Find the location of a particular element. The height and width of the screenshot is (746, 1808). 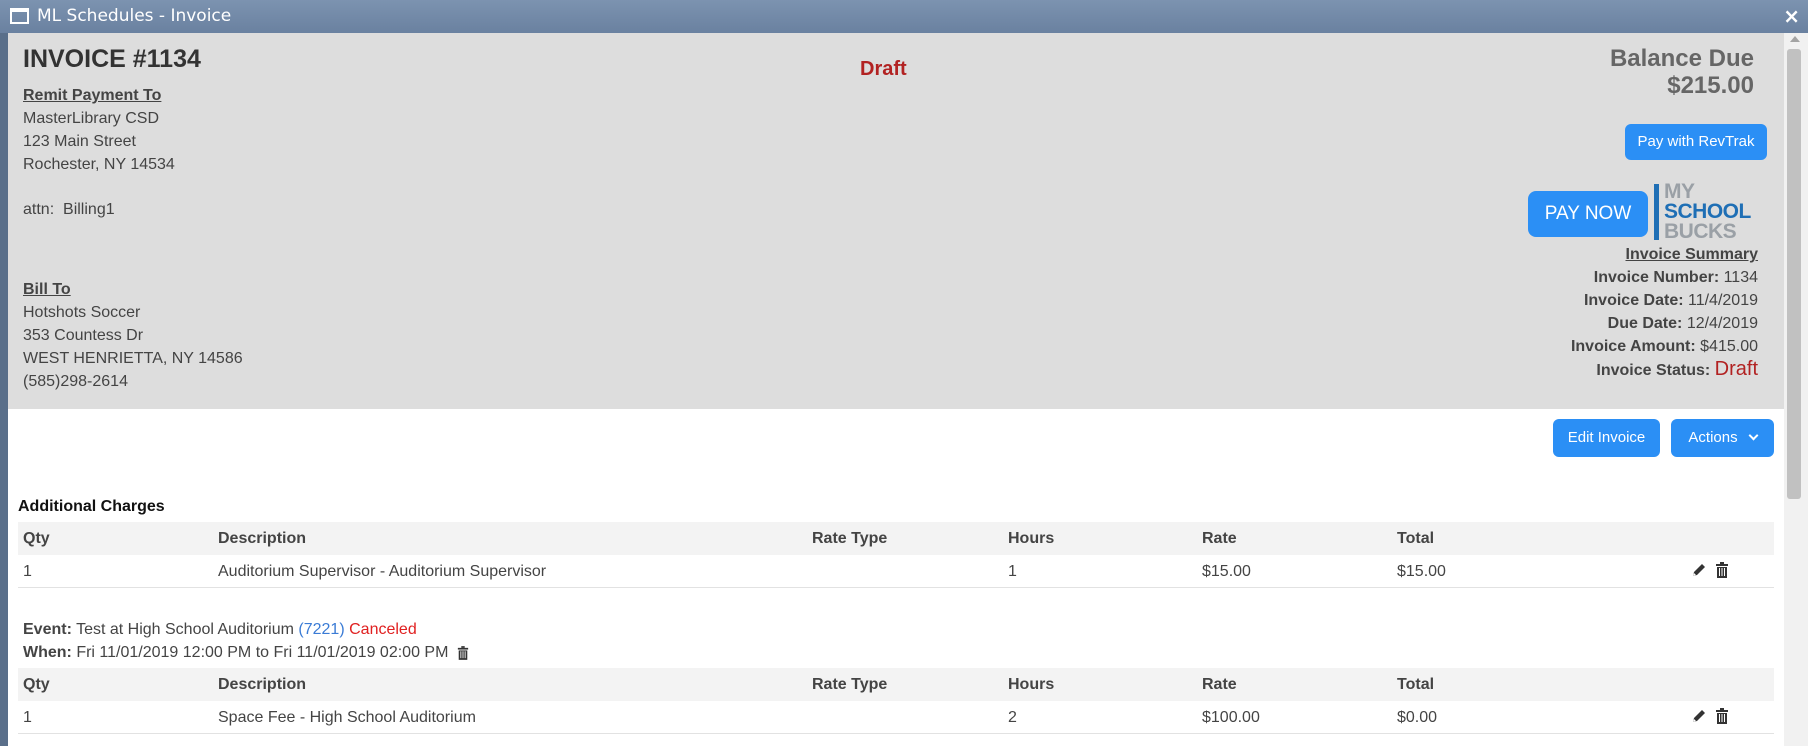

actions-label: Actions is located at coordinates (1713, 437).